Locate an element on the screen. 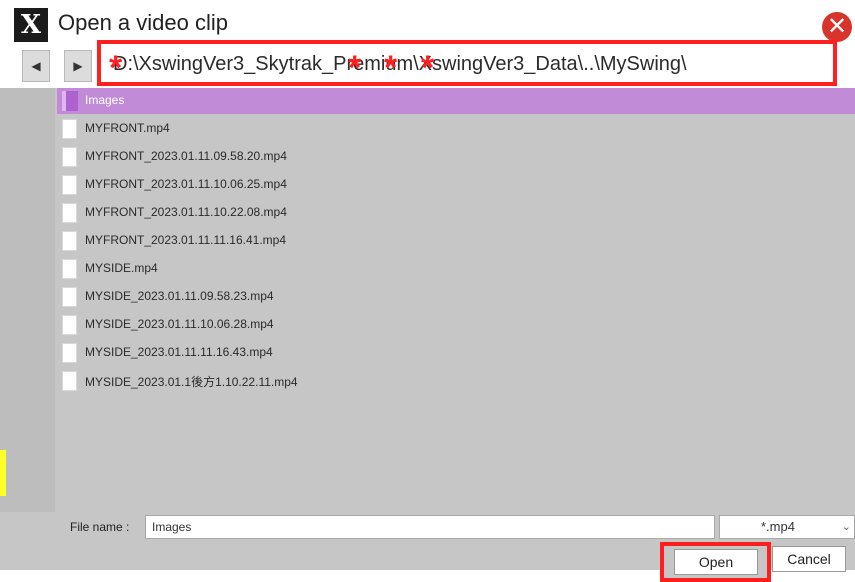  file-item-label: MYFRONT_2023.01.11.11.16.41.mp4 is located at coordinates (185, 240).